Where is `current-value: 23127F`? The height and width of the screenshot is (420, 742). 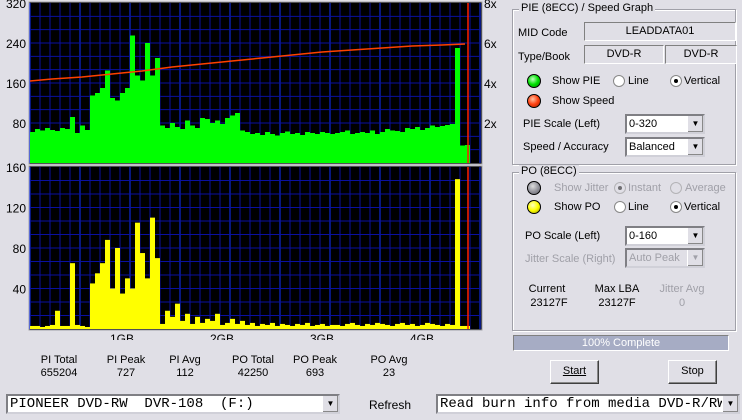 current-value: 23127F is located at coordinates (549, 303).